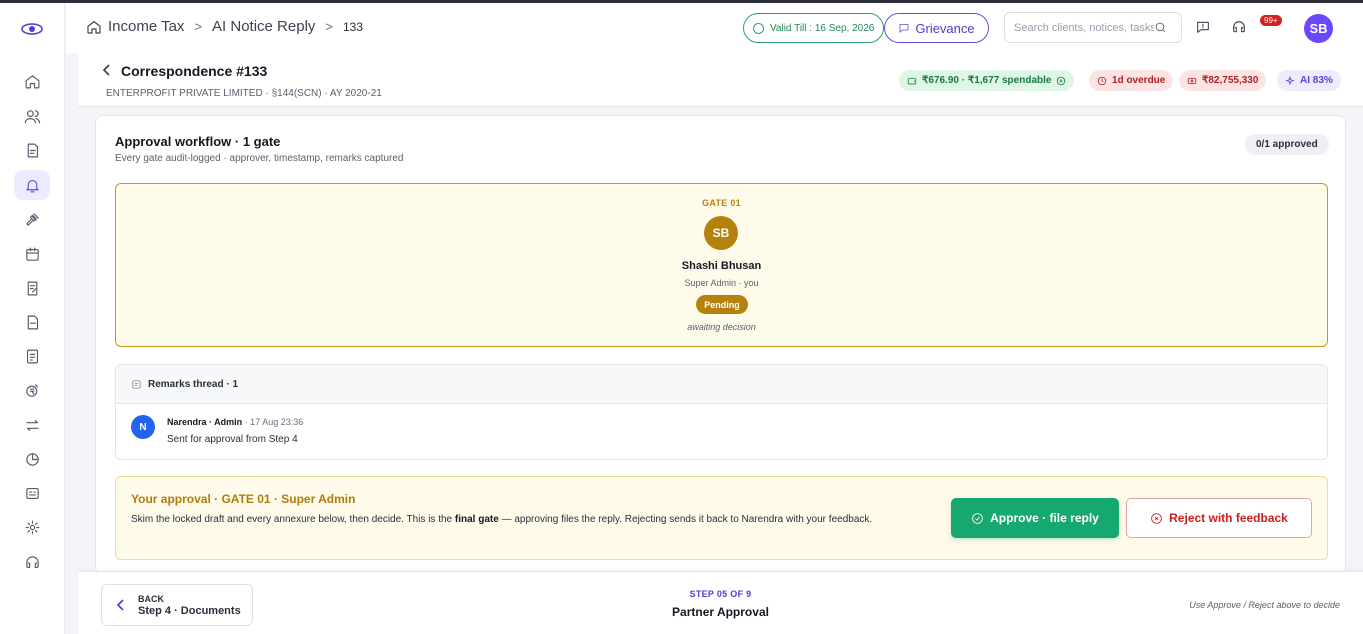  I want to click on edit-document-icon, so click(32, 288).